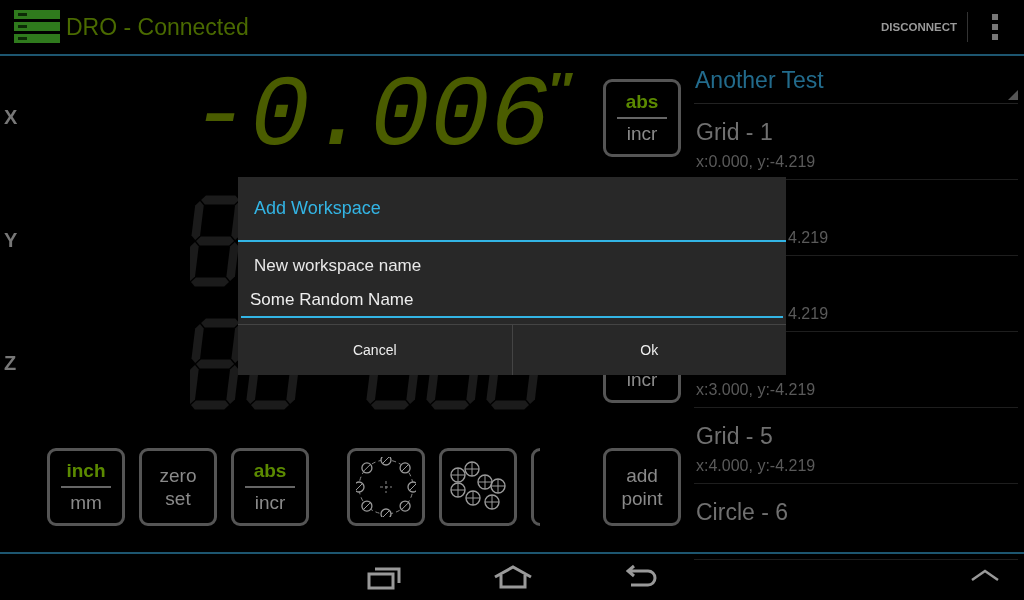  I want to click on workspace-name-field: Some Random Name, so click(512, 301).